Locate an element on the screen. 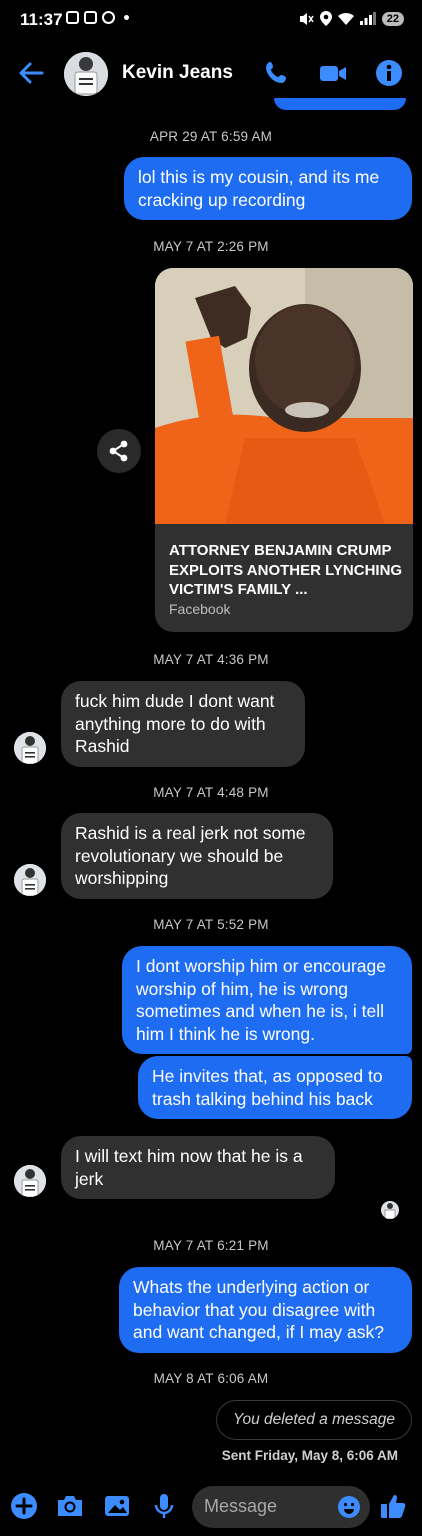 The height and width of the screenshot is (1536, 422). message-input: Message is located at coordinates (281, 1507).